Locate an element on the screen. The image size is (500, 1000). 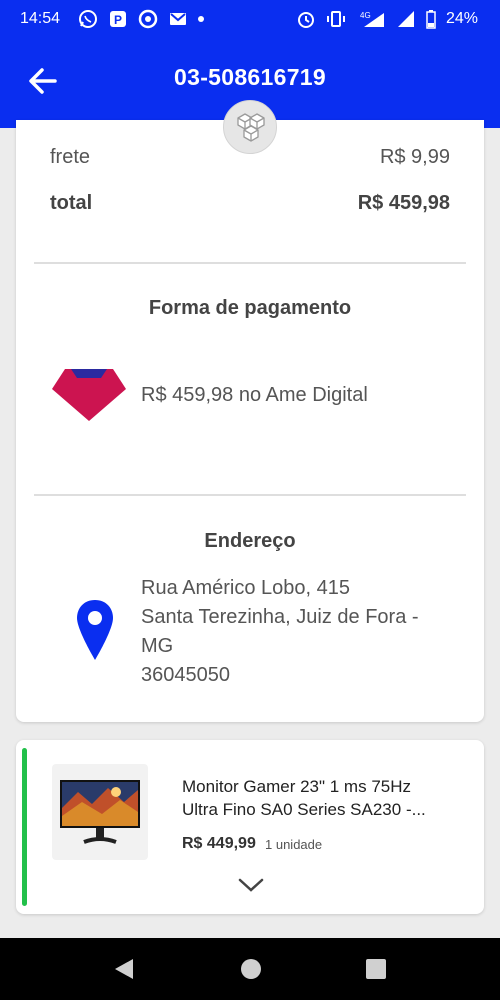
boxes-icon is located at coordinates (251, 127).